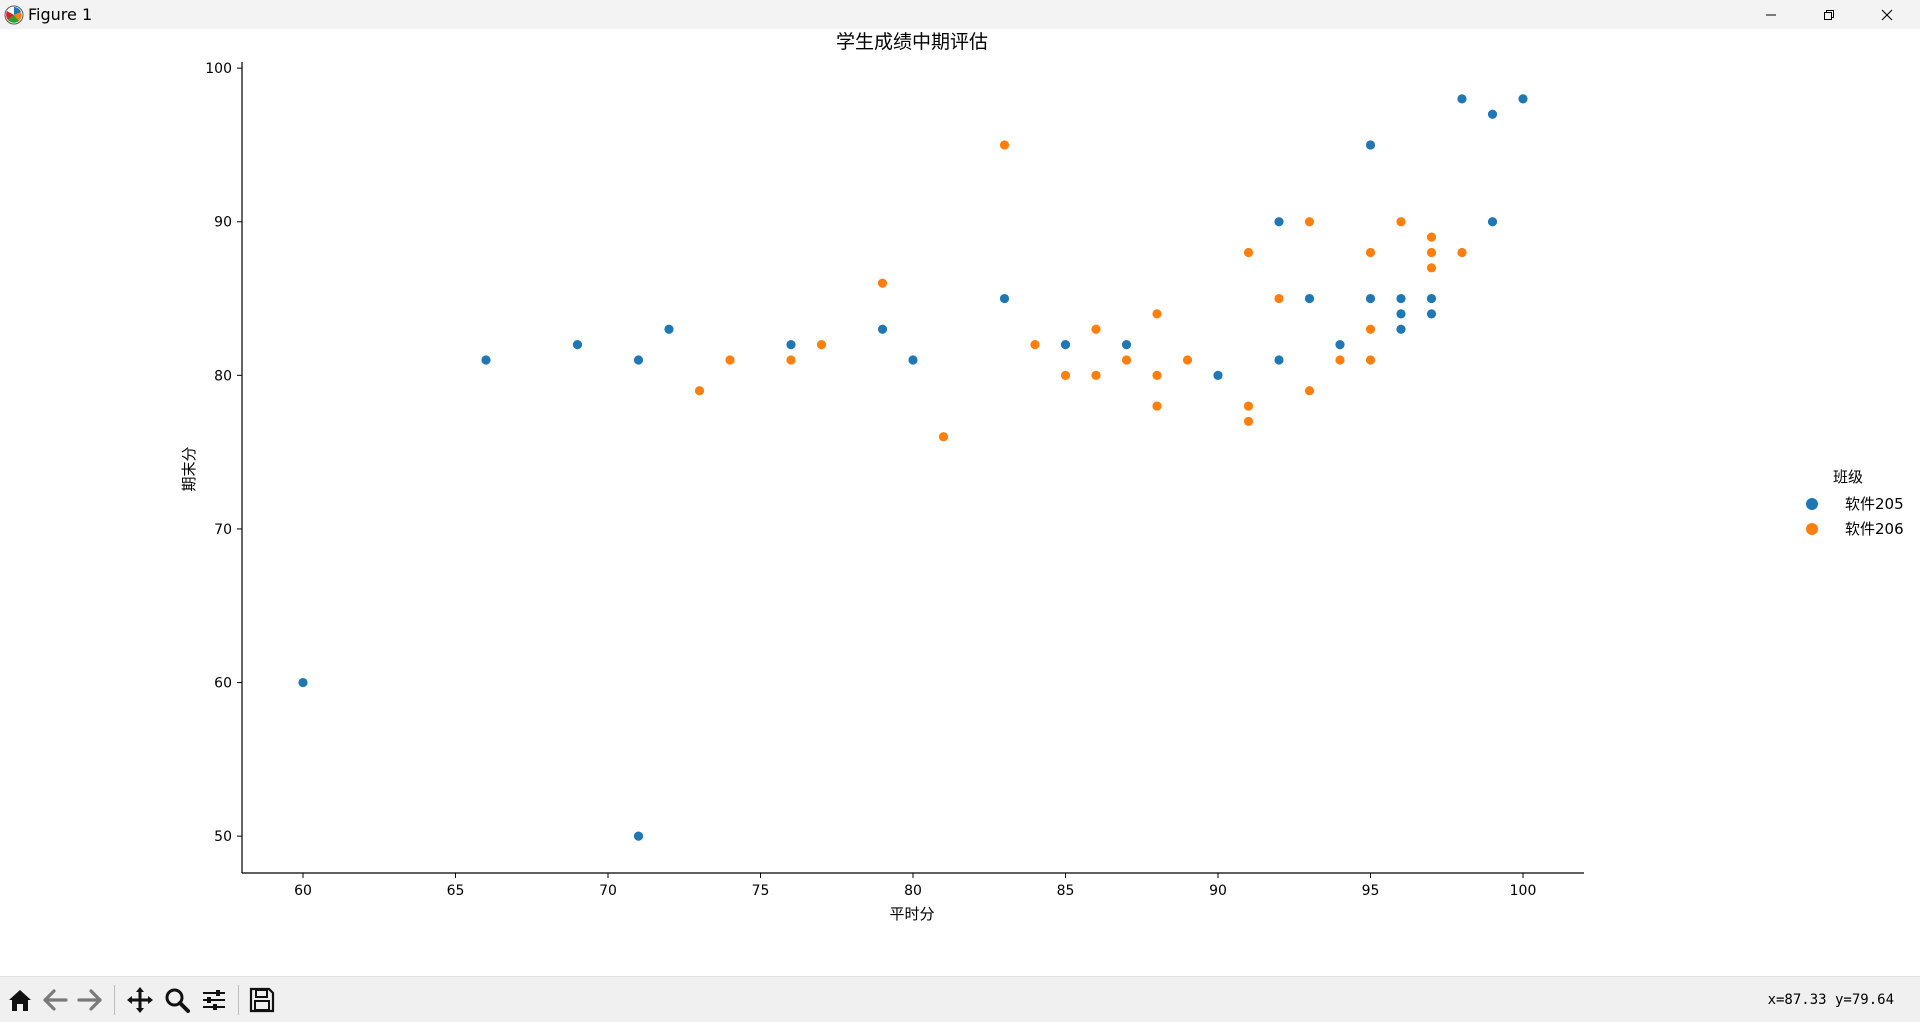 The image size is (1920, 1022). Describe the element at coordinates (1812, 504) in the screenshot. I see `legend-marker` at that location.